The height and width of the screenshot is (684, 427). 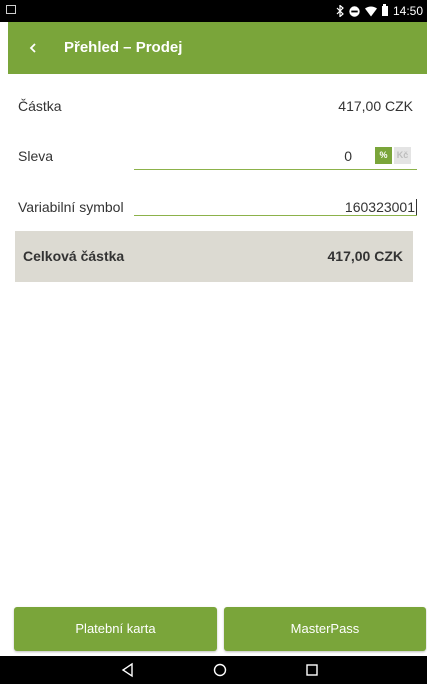 What do you see at coordinates (38, 48) in the screenshot?
I see `back-button` at bounding box center [38, 48].